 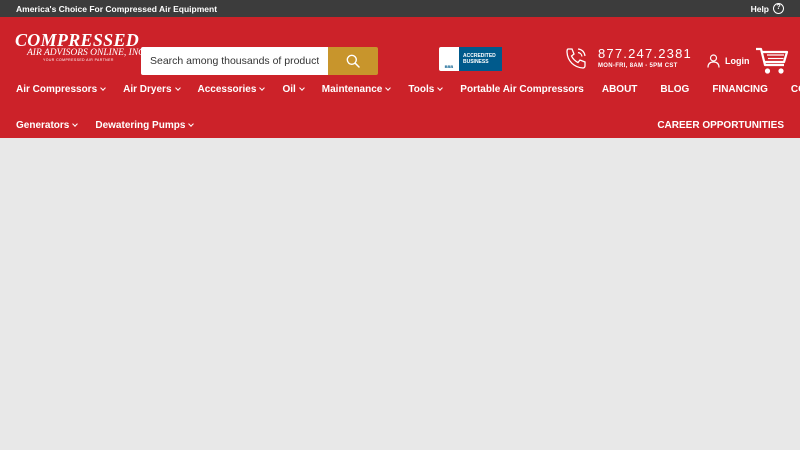 I want to click on search-bar, so click(x=259, y=61).